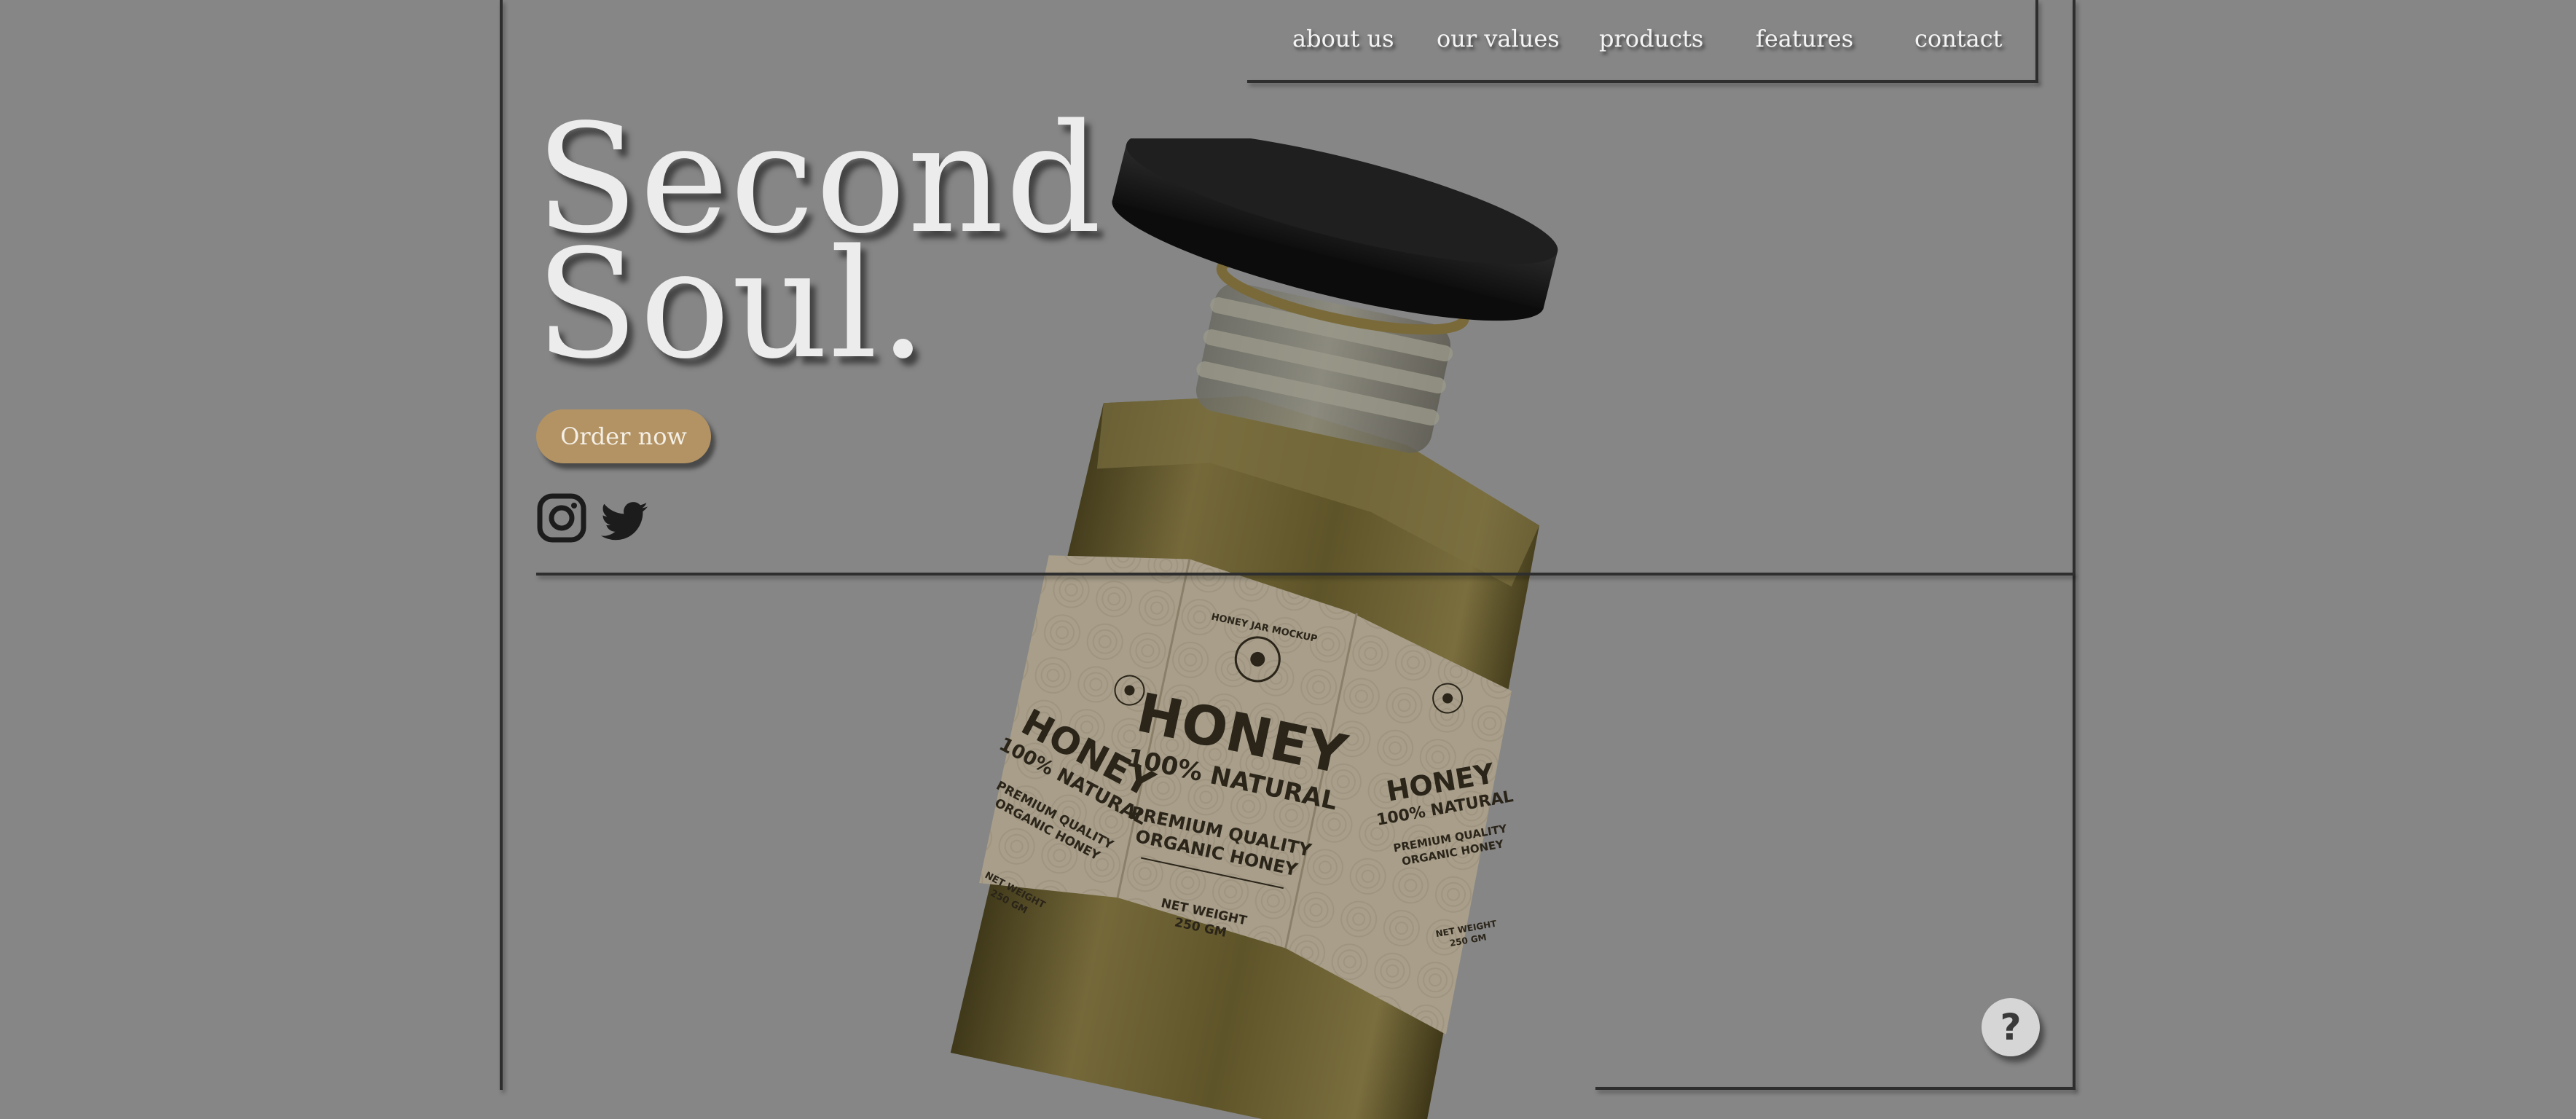 The height and width of the screenshot is (1119, 2576). What do you see at coordinates (561, 517) in the screenshot?
I see `instagram-icon` at bounding box center [561, 517].